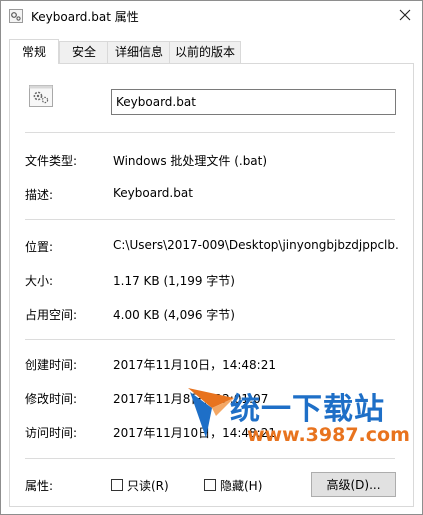  Describe the element at coordinates (34, 51) in the screenshot. I see `tab-general: 常规` at that location.